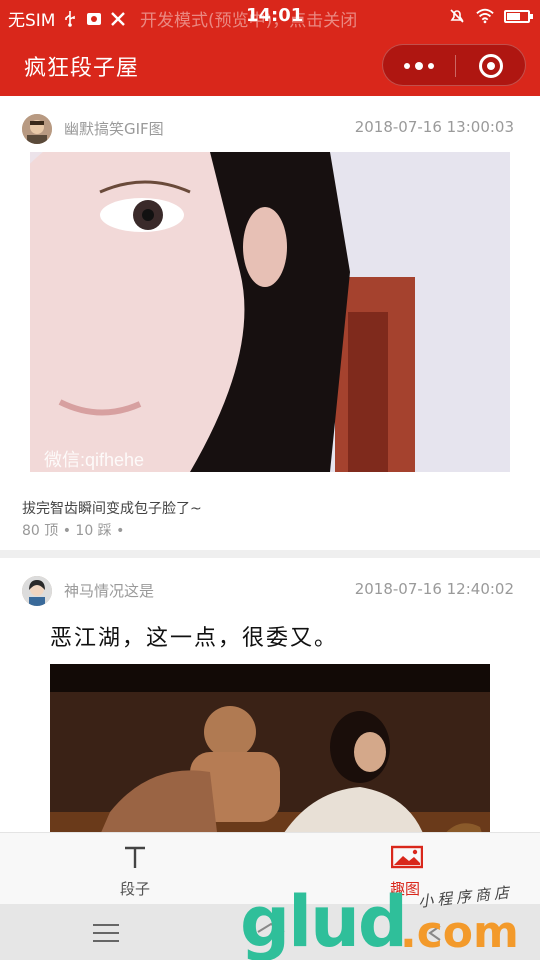 This screenshot has width=540, height=960. I want to click on tools-icon, so click(118, 19).